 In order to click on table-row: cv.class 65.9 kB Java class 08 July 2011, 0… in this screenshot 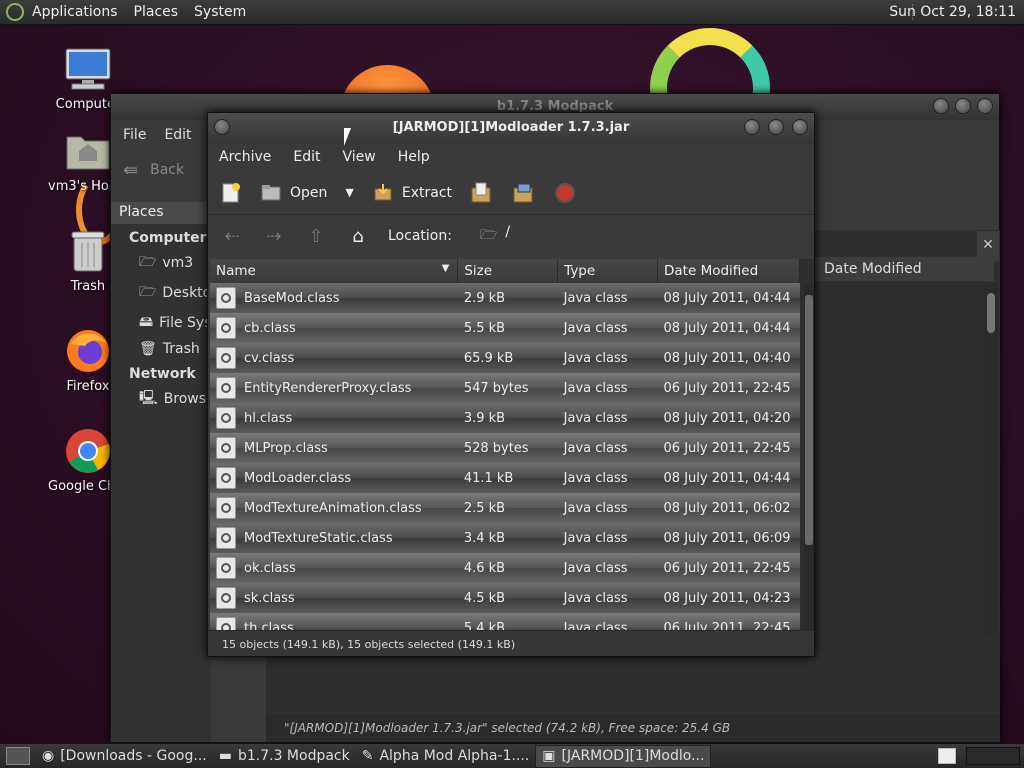, I will do `click(505, 358)`.